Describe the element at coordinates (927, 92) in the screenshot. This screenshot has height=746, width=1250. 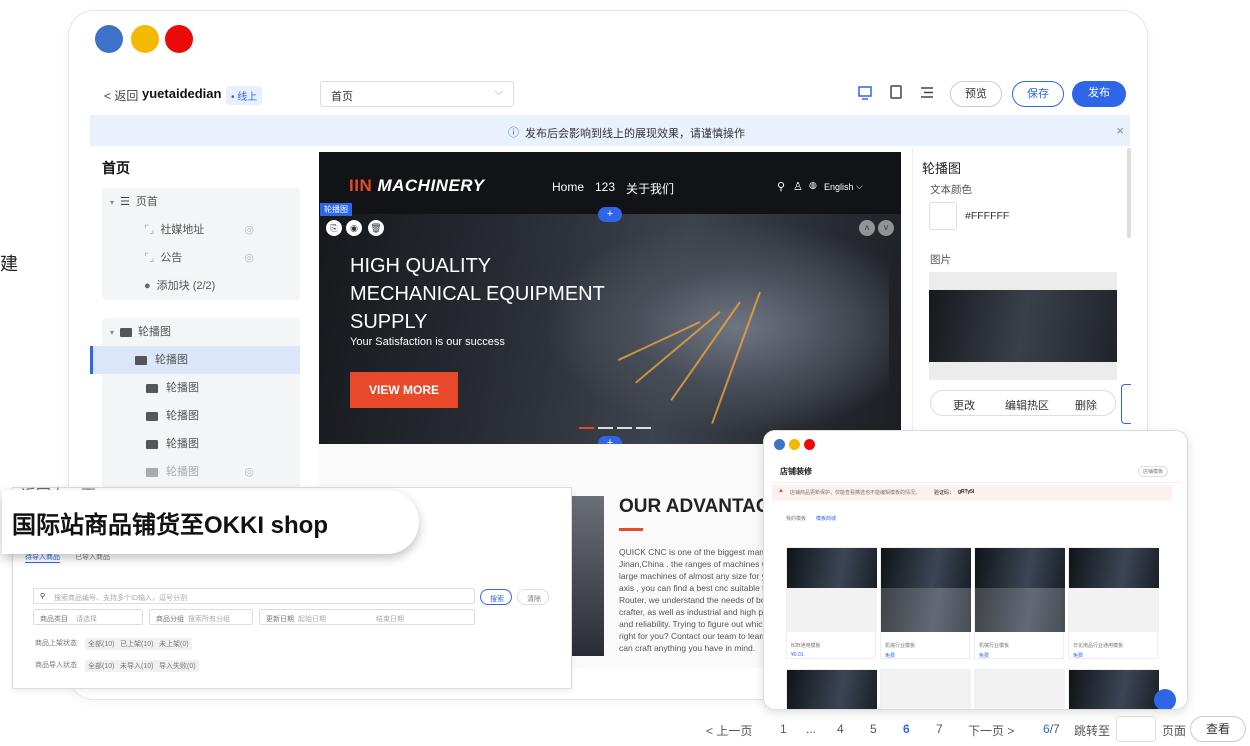
I see `list-view-icon` at that location.